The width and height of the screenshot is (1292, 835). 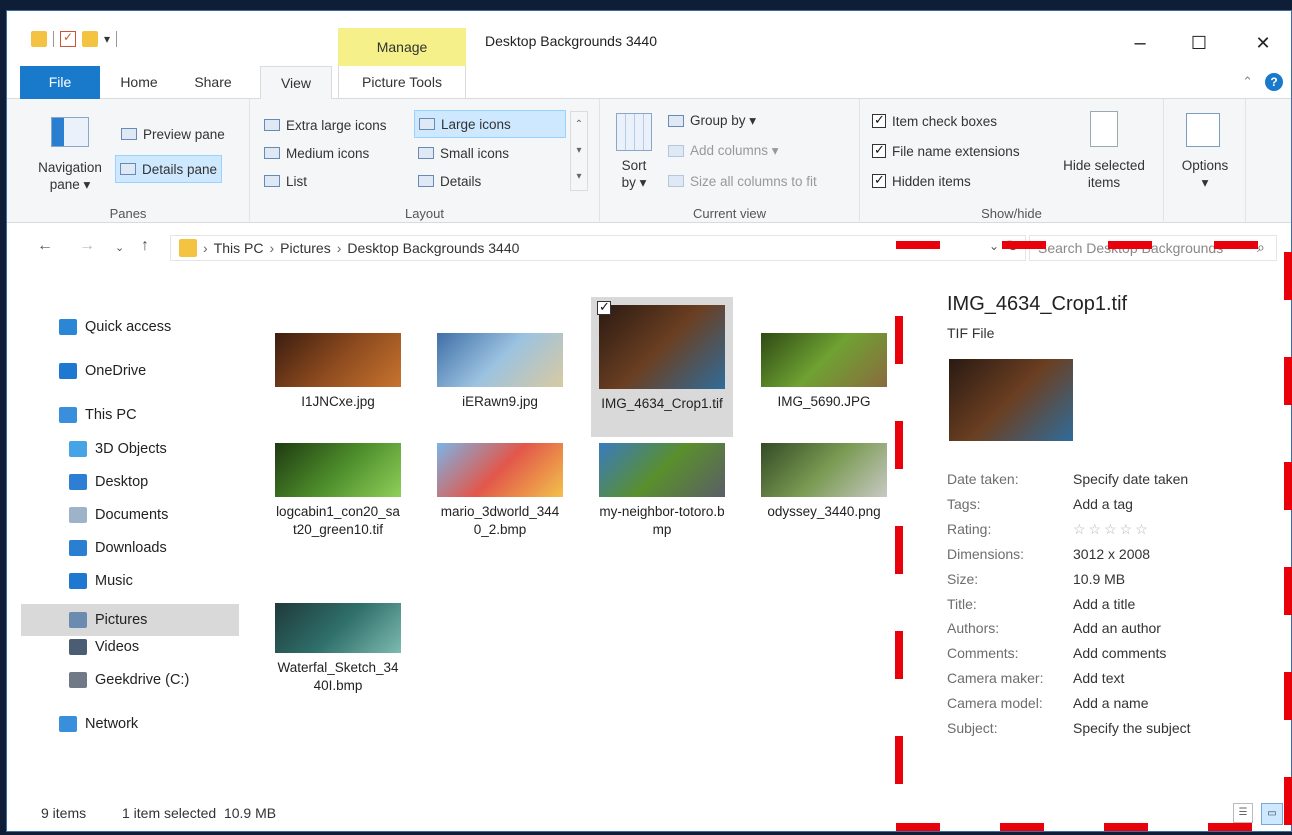 I want to click on sidebar-item-documents: Documents, so click(x=118, y=515).